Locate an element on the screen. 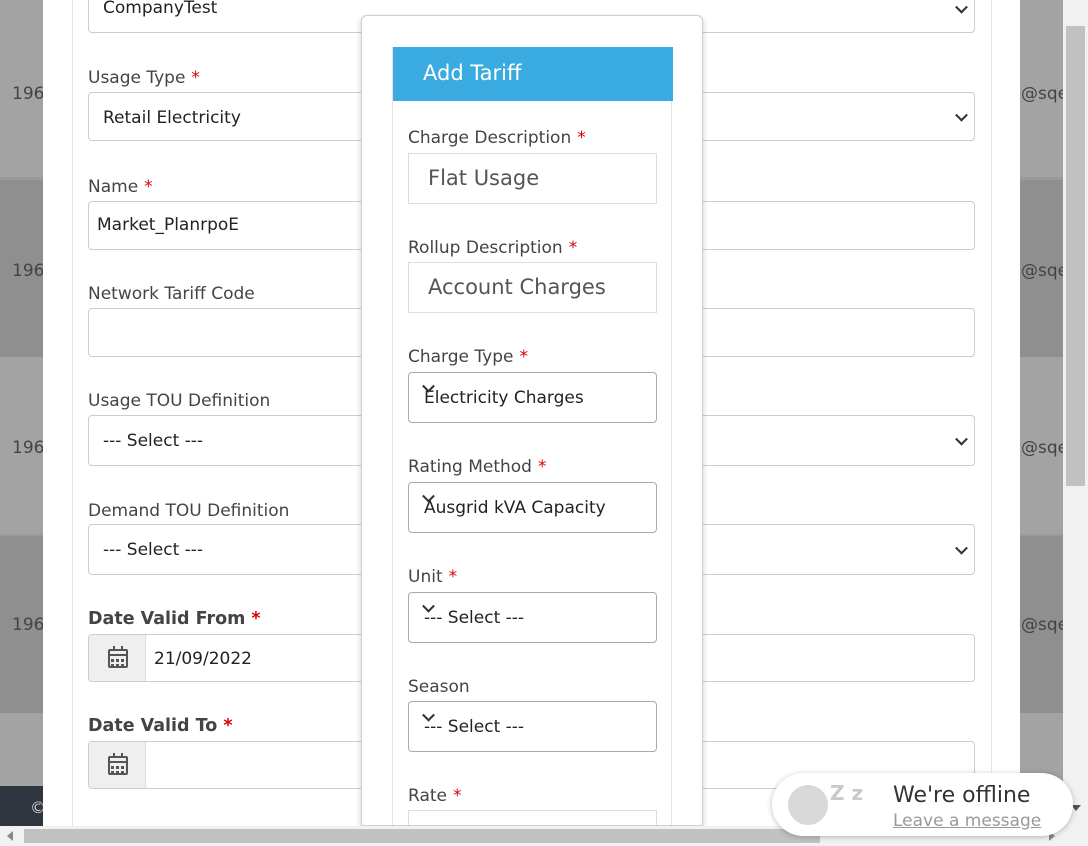  company-value: CompanyTest is located at coordinates (160, 9).